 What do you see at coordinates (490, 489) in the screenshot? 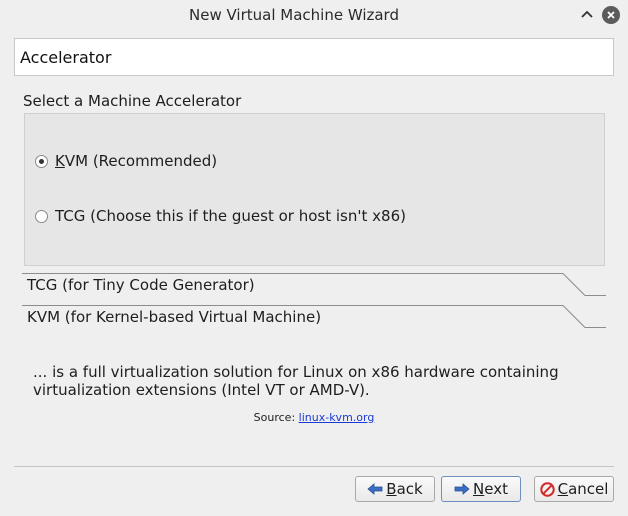
I see `next-button-label: Next` at bounding box center [490, 489].